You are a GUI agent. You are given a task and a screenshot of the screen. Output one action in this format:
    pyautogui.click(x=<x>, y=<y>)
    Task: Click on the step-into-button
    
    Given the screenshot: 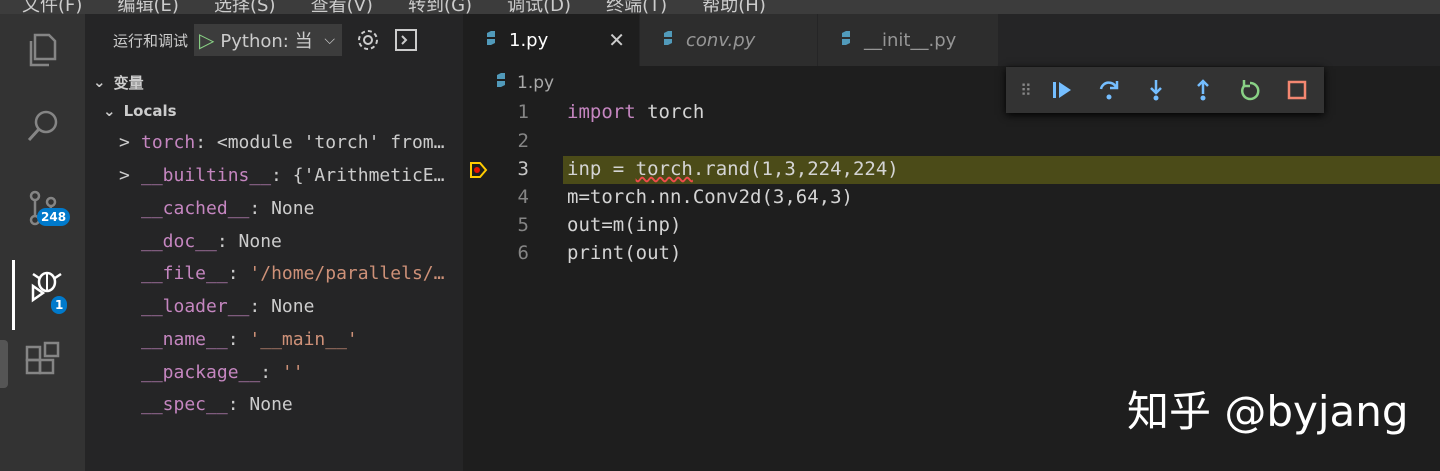 What is the action you would take?
    pyautogui.click(x=1155, y=90)
    